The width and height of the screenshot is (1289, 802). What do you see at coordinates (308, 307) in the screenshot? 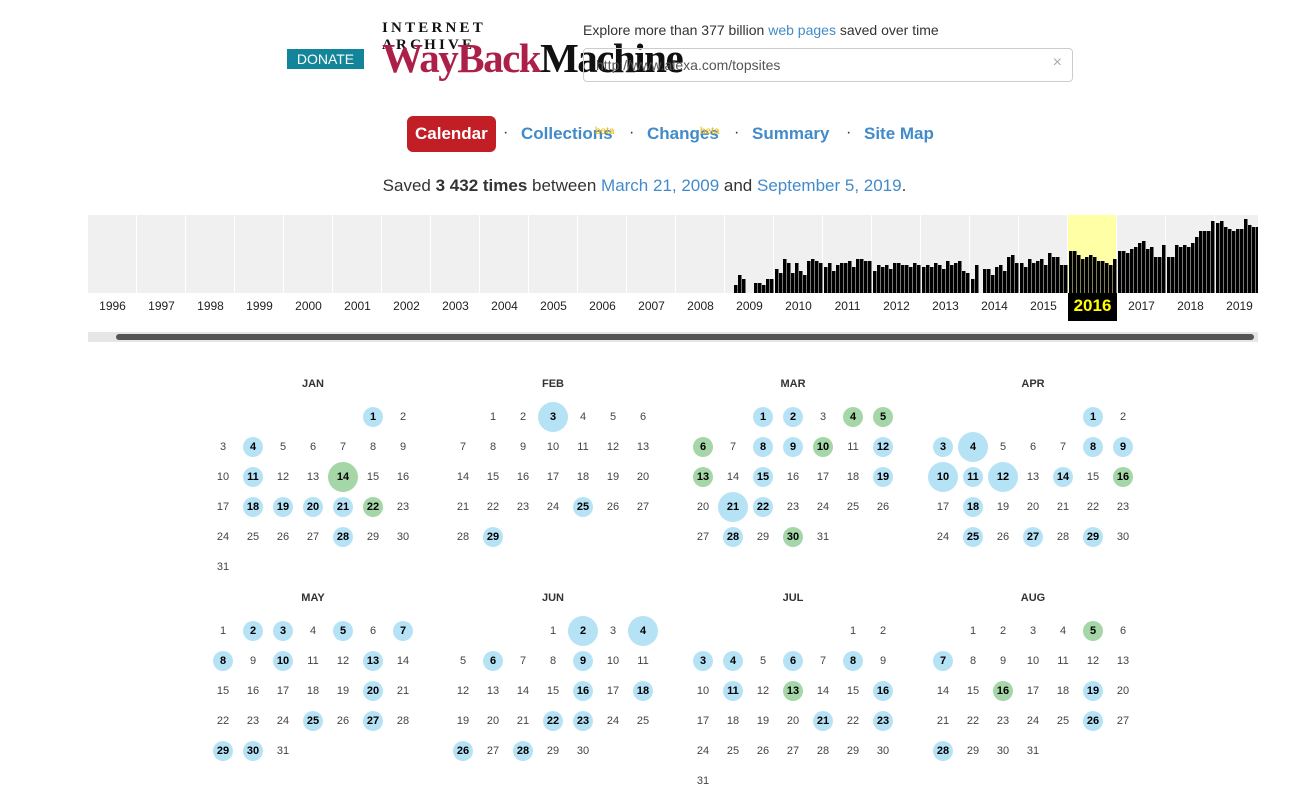
I see `year-label-2000: 2000` at bounding box center [308, 307].